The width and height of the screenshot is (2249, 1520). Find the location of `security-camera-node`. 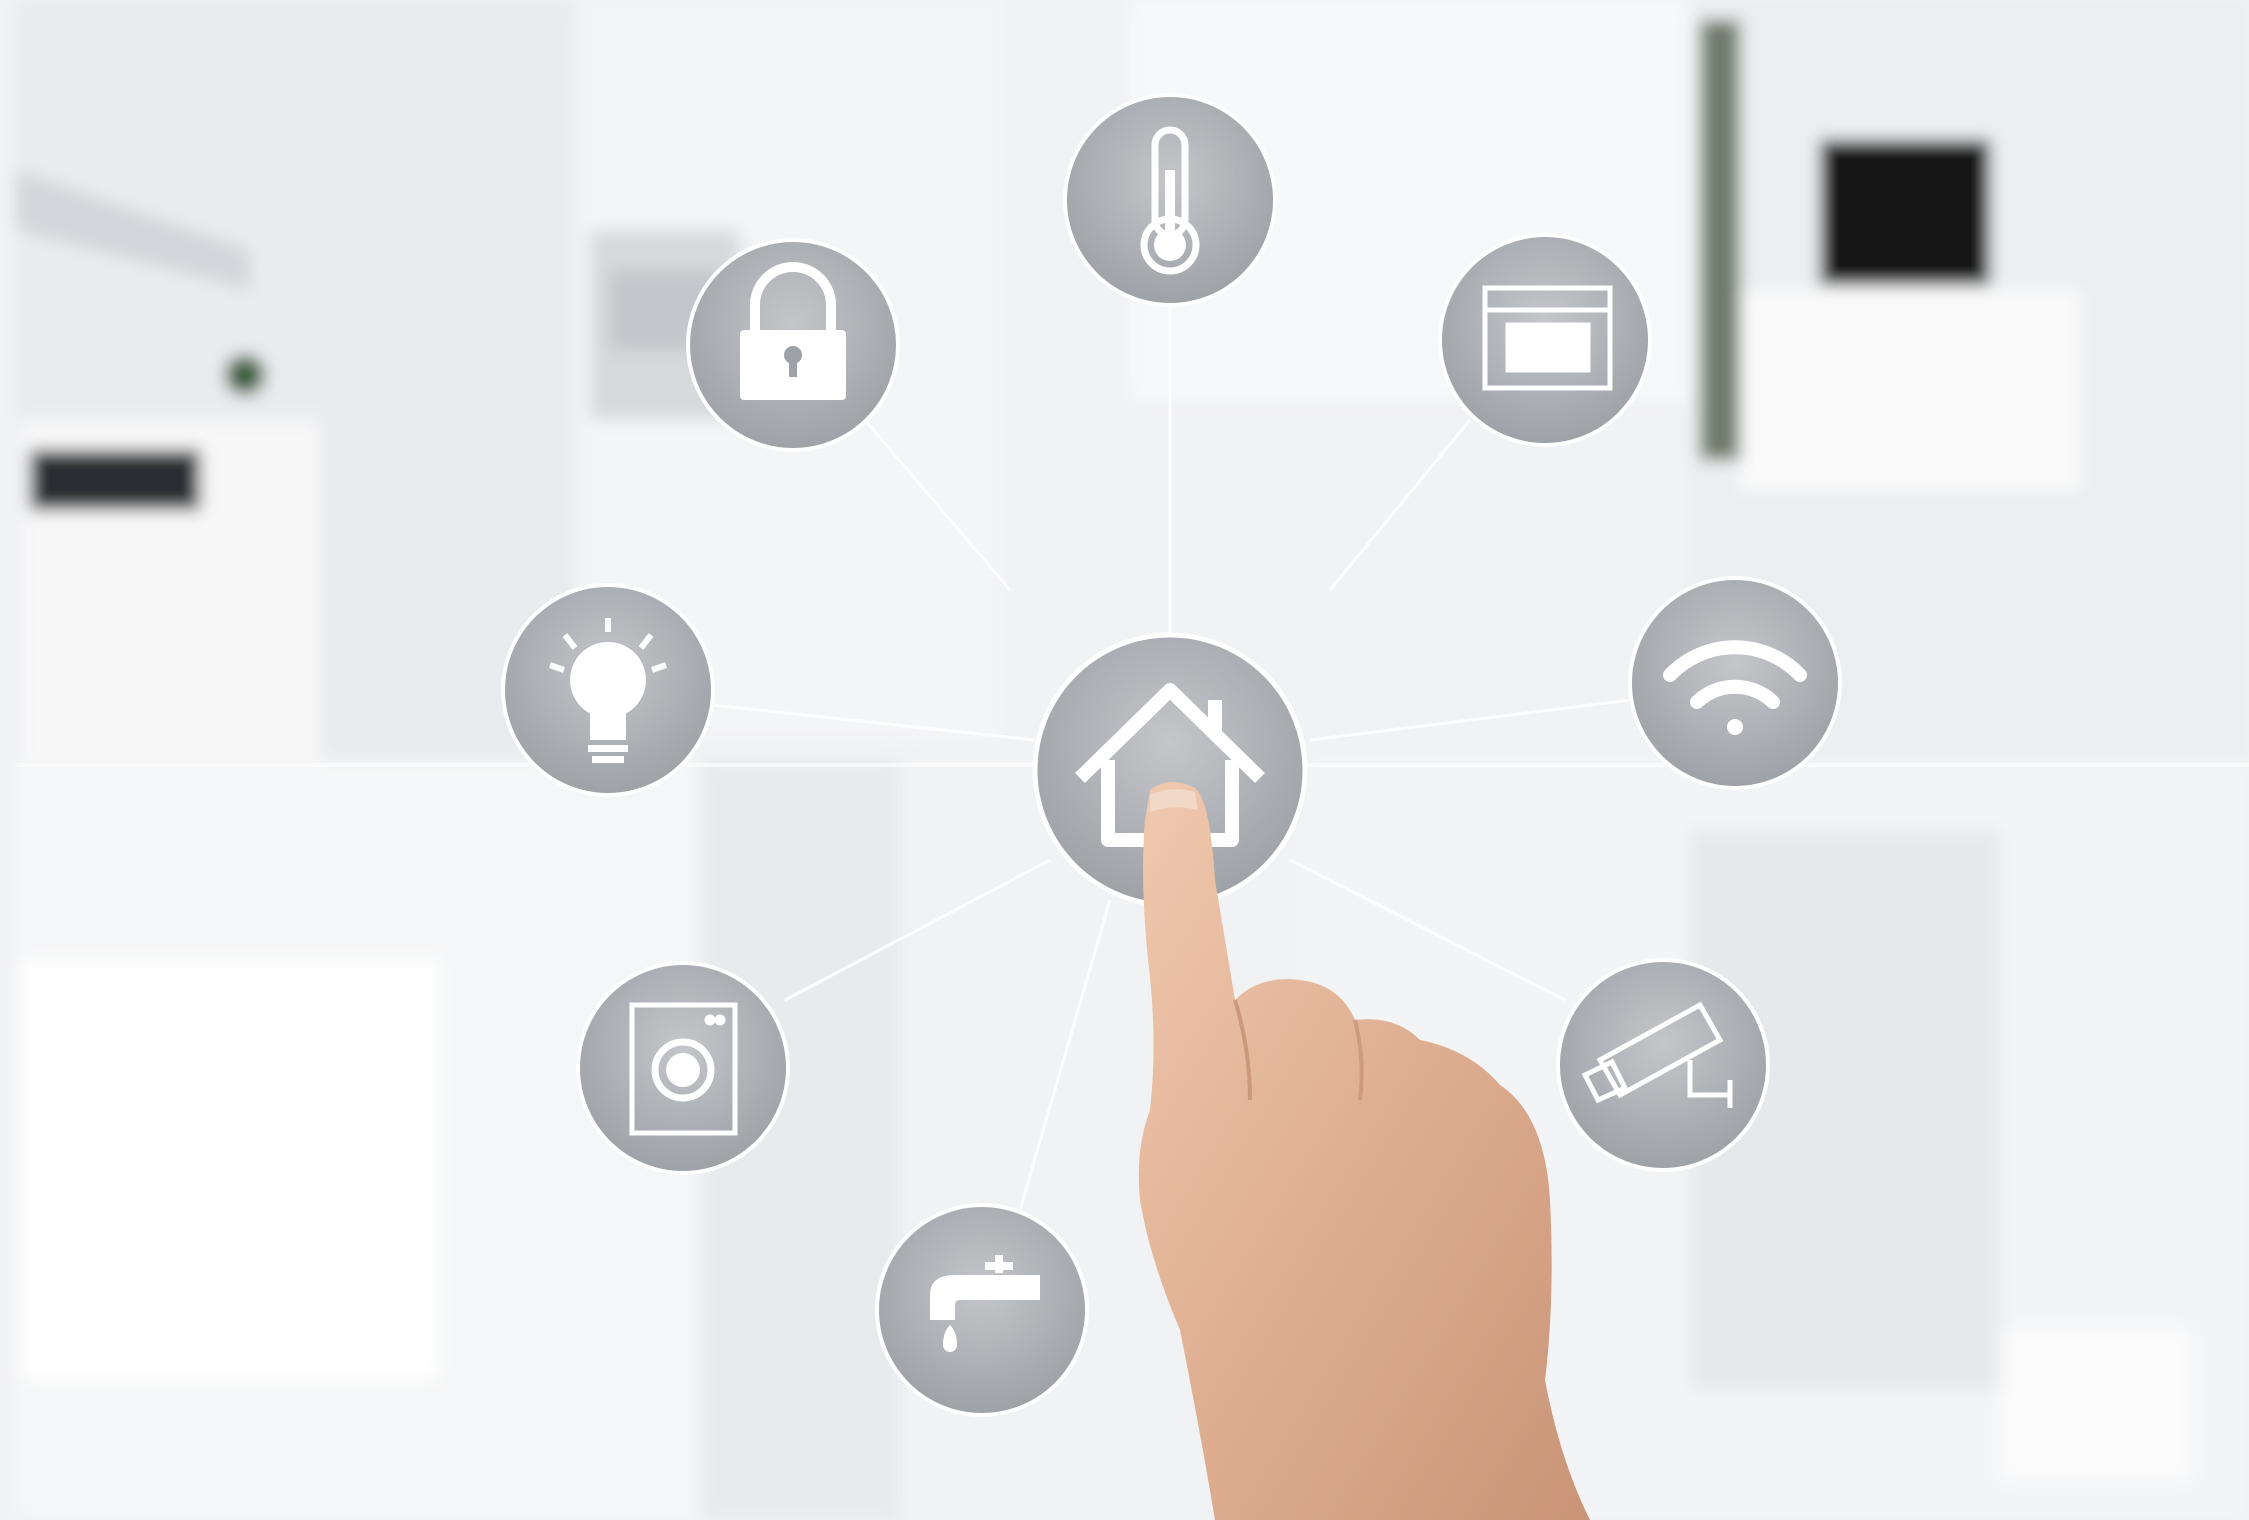

security-camera-node is located at coordinates (1663, 1065).